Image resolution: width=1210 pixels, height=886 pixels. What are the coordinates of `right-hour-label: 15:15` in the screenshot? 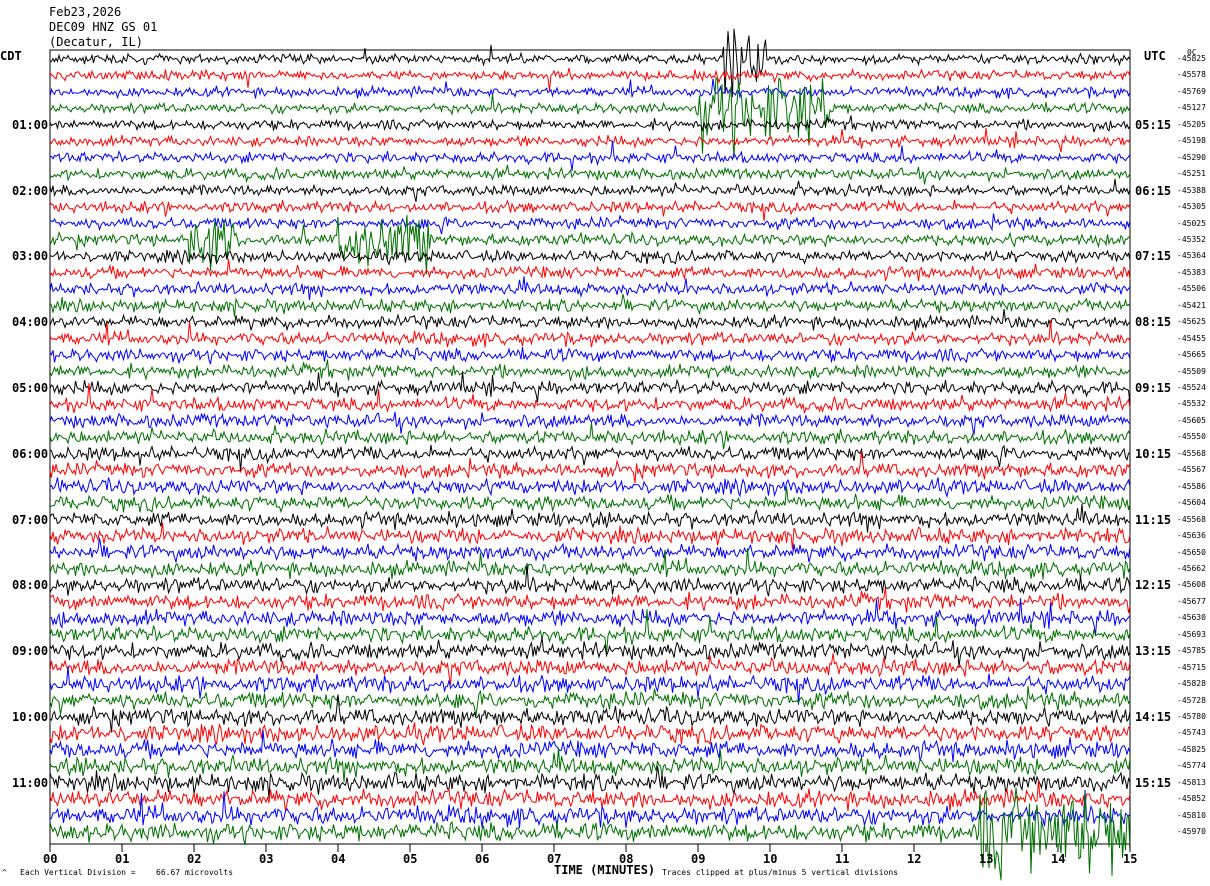 It's located at (1153, 782).